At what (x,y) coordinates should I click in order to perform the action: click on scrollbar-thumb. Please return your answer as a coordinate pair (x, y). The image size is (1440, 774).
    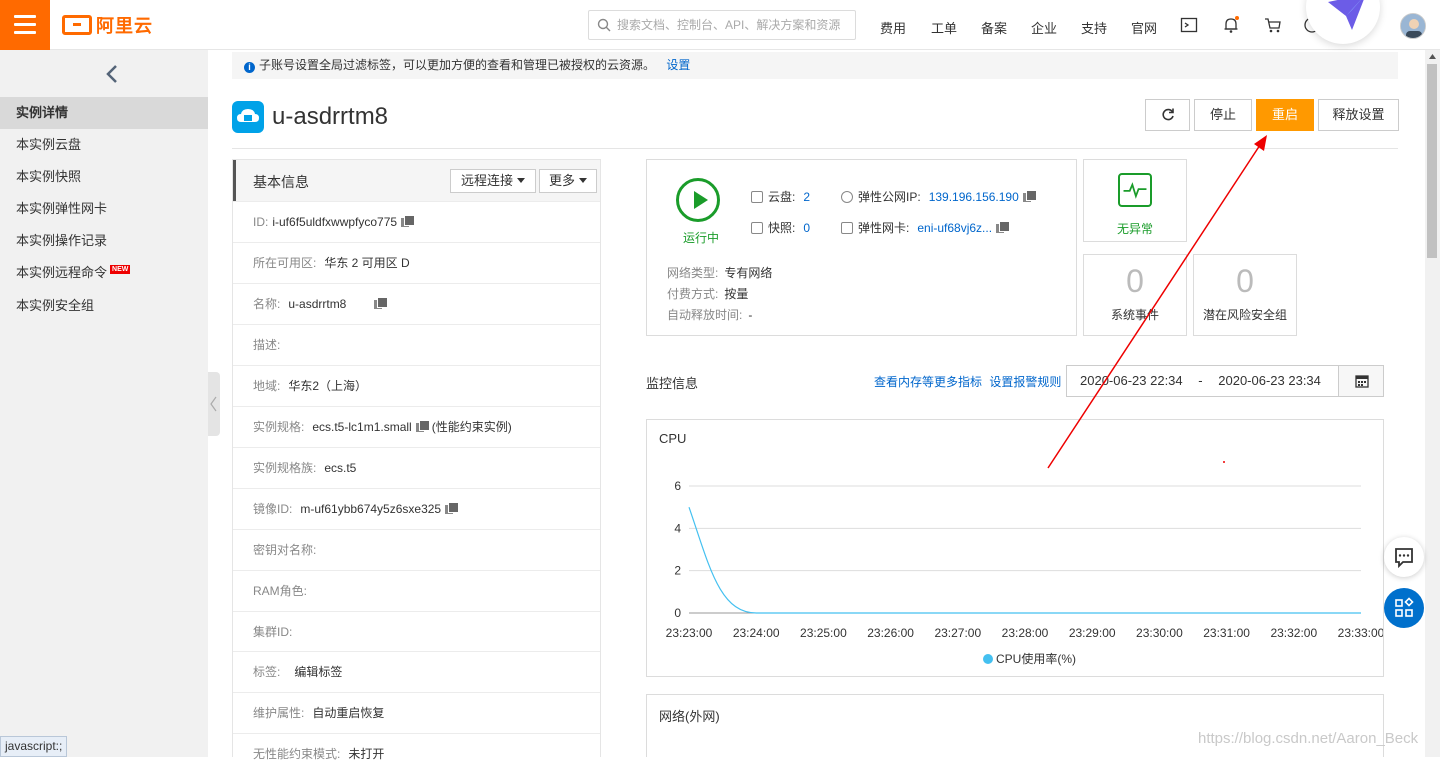
    Looking at the image, I should click on (1432, 161).